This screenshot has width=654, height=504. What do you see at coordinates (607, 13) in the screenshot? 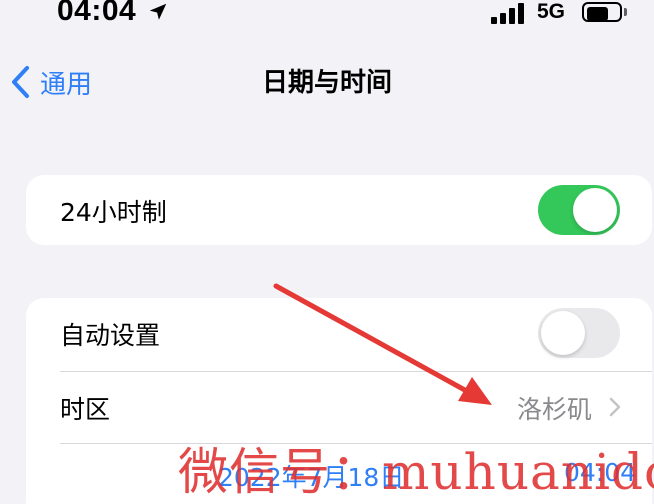
I see `battery-icon` at bounding box center [607, 13].